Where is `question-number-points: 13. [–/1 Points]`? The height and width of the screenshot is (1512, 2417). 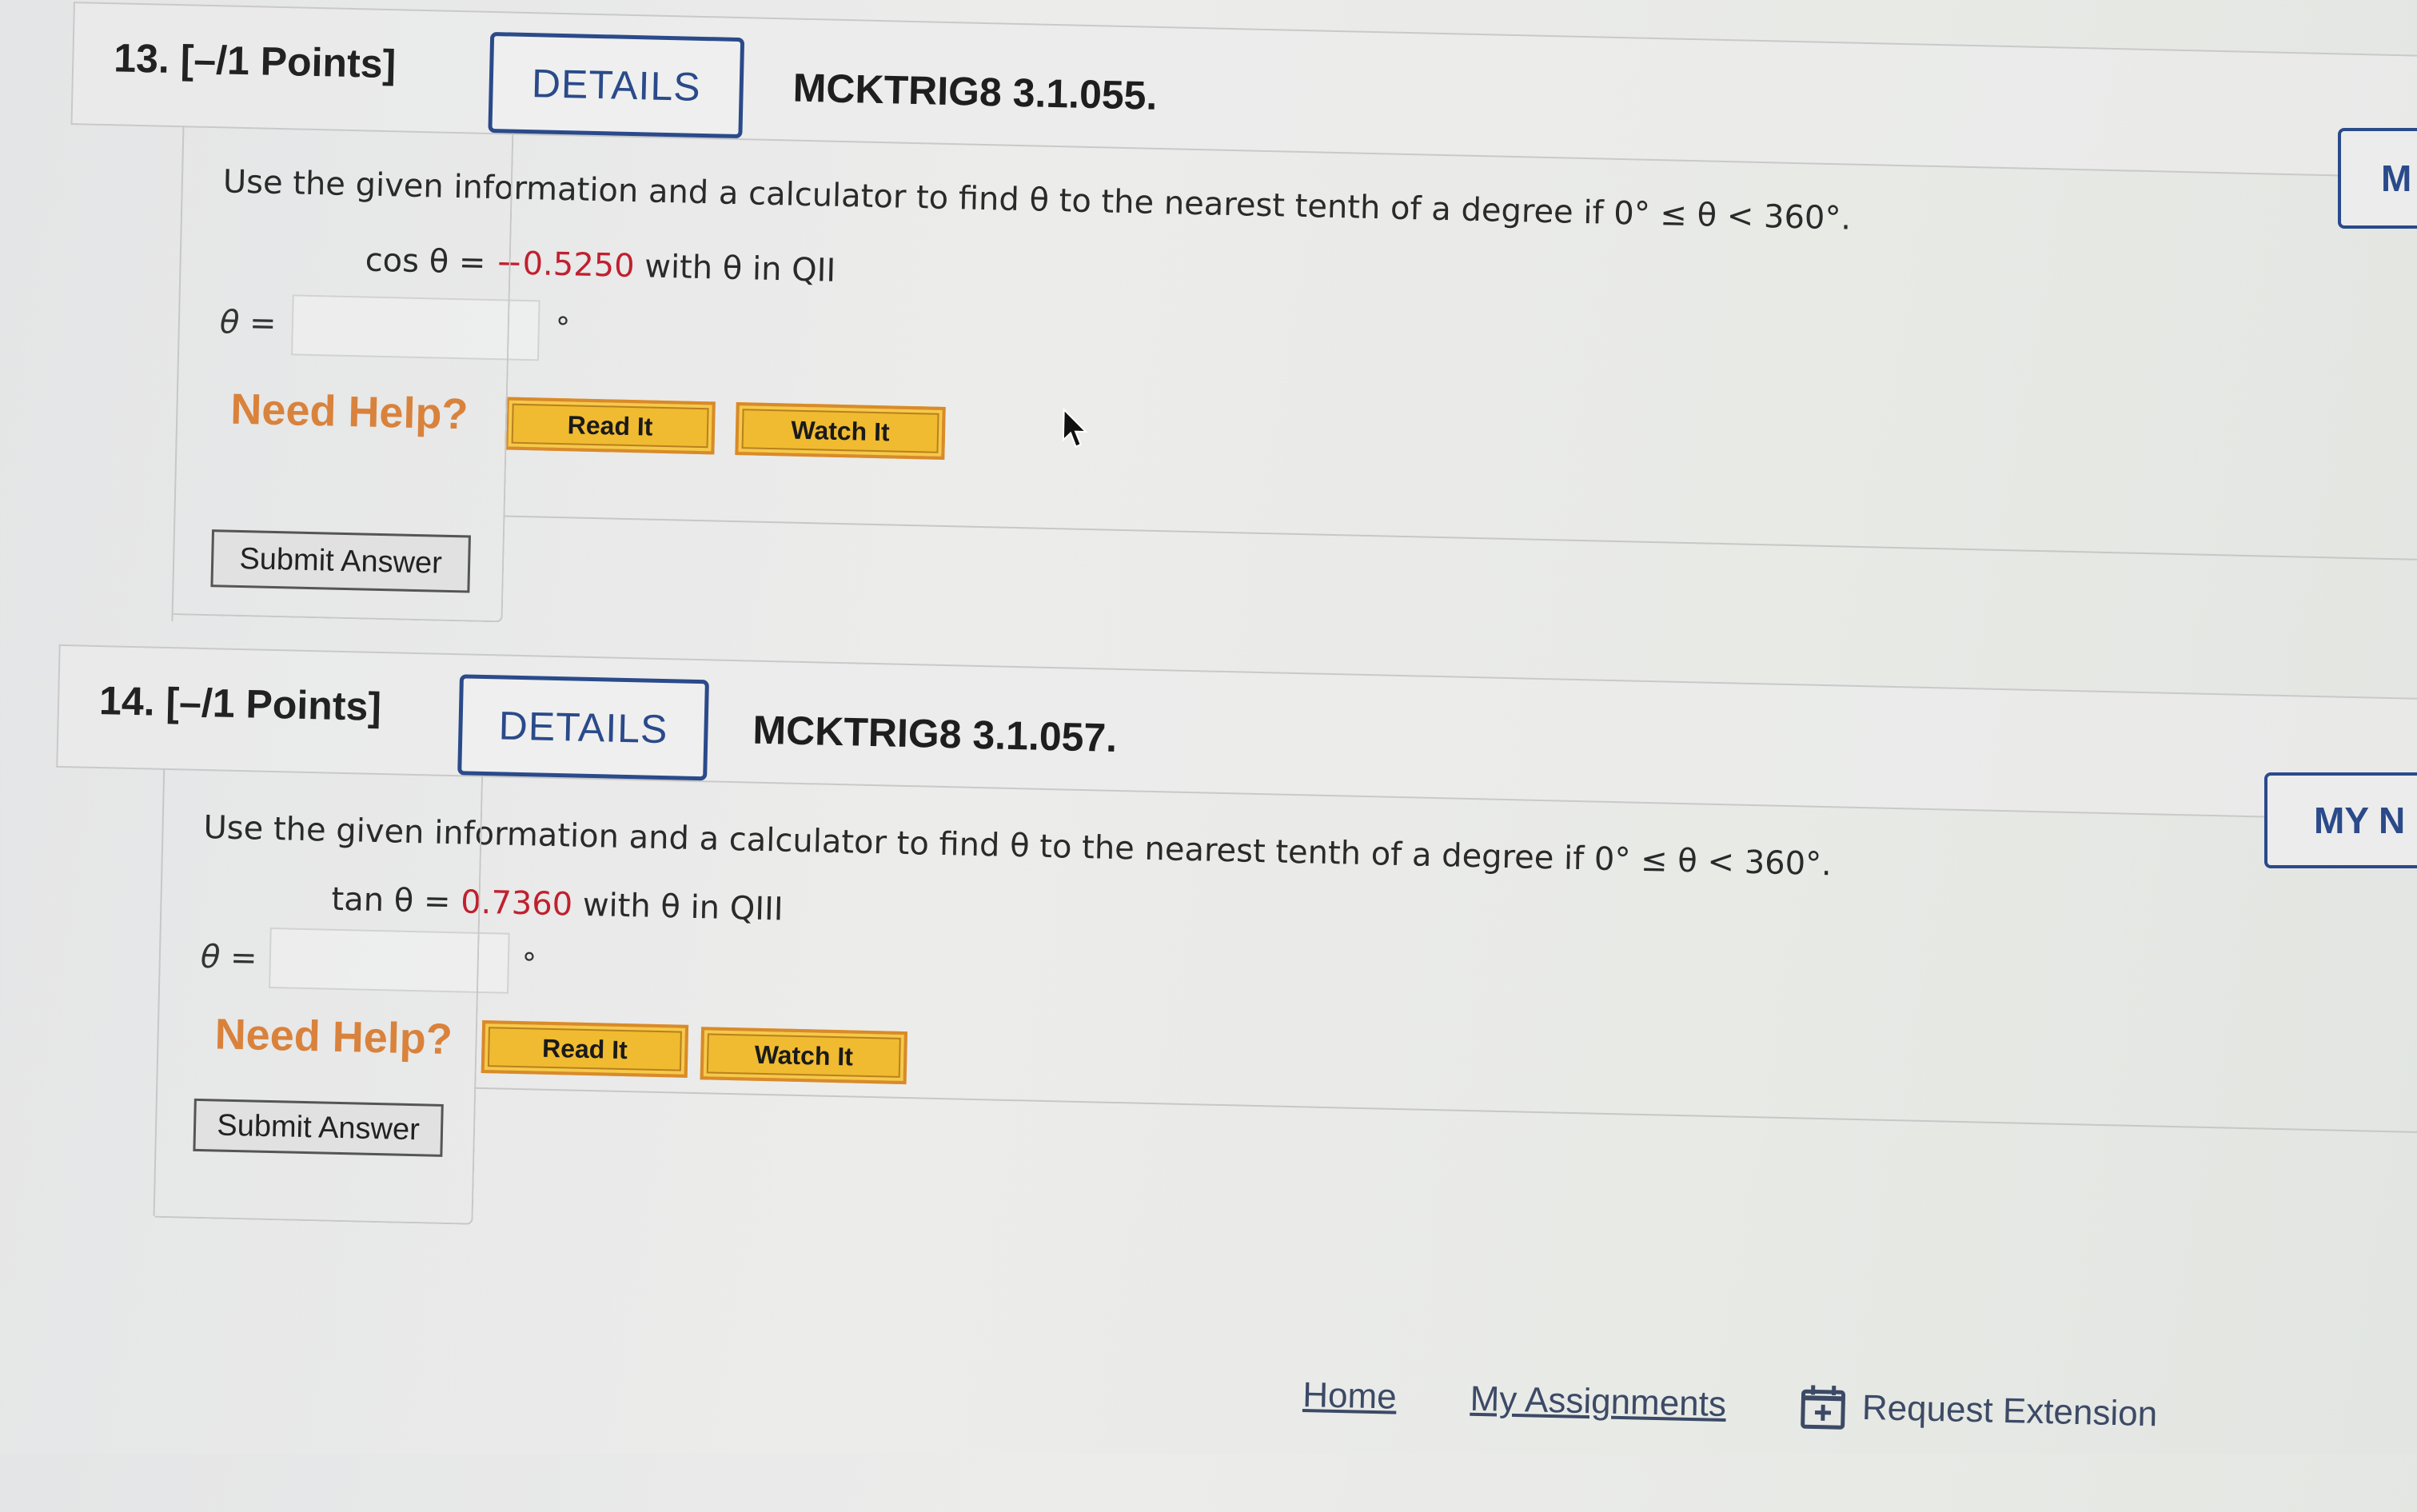
question-number-points: 13. [–/1 Points] is located at coordinates (256, 60).